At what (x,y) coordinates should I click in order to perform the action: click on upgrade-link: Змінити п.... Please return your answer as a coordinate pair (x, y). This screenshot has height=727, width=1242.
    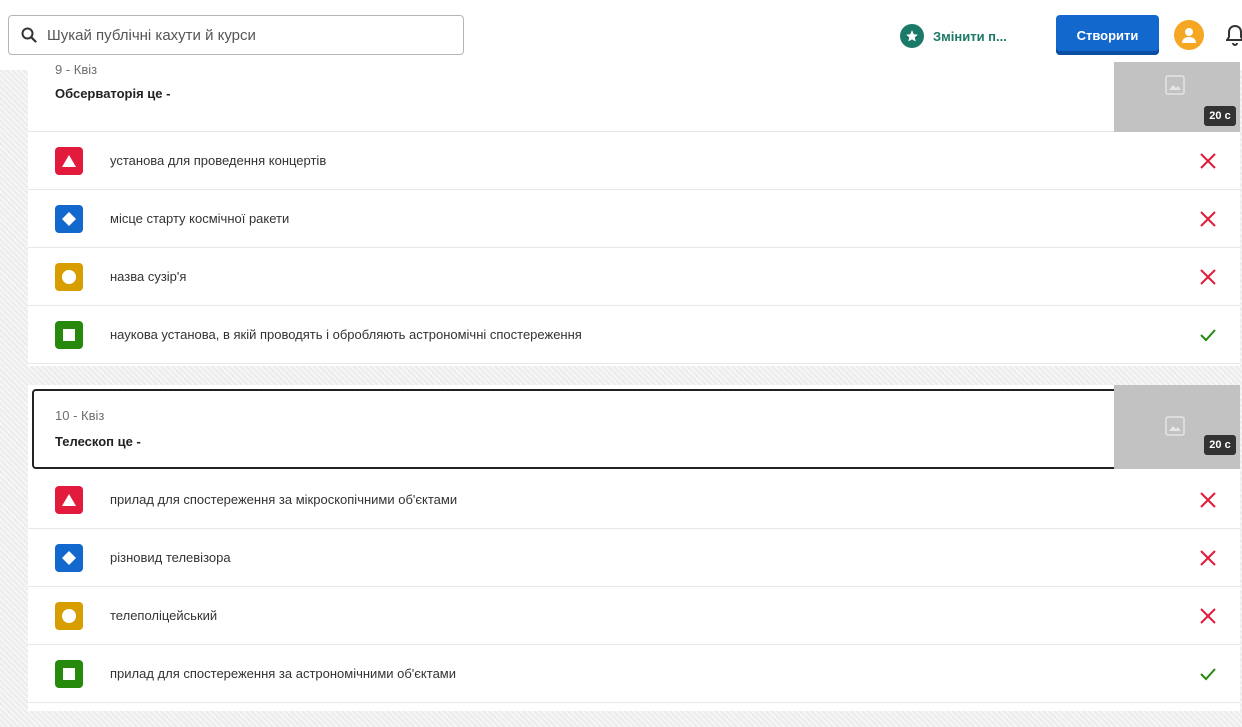
    Looking at the image, I should click on (953, 36).